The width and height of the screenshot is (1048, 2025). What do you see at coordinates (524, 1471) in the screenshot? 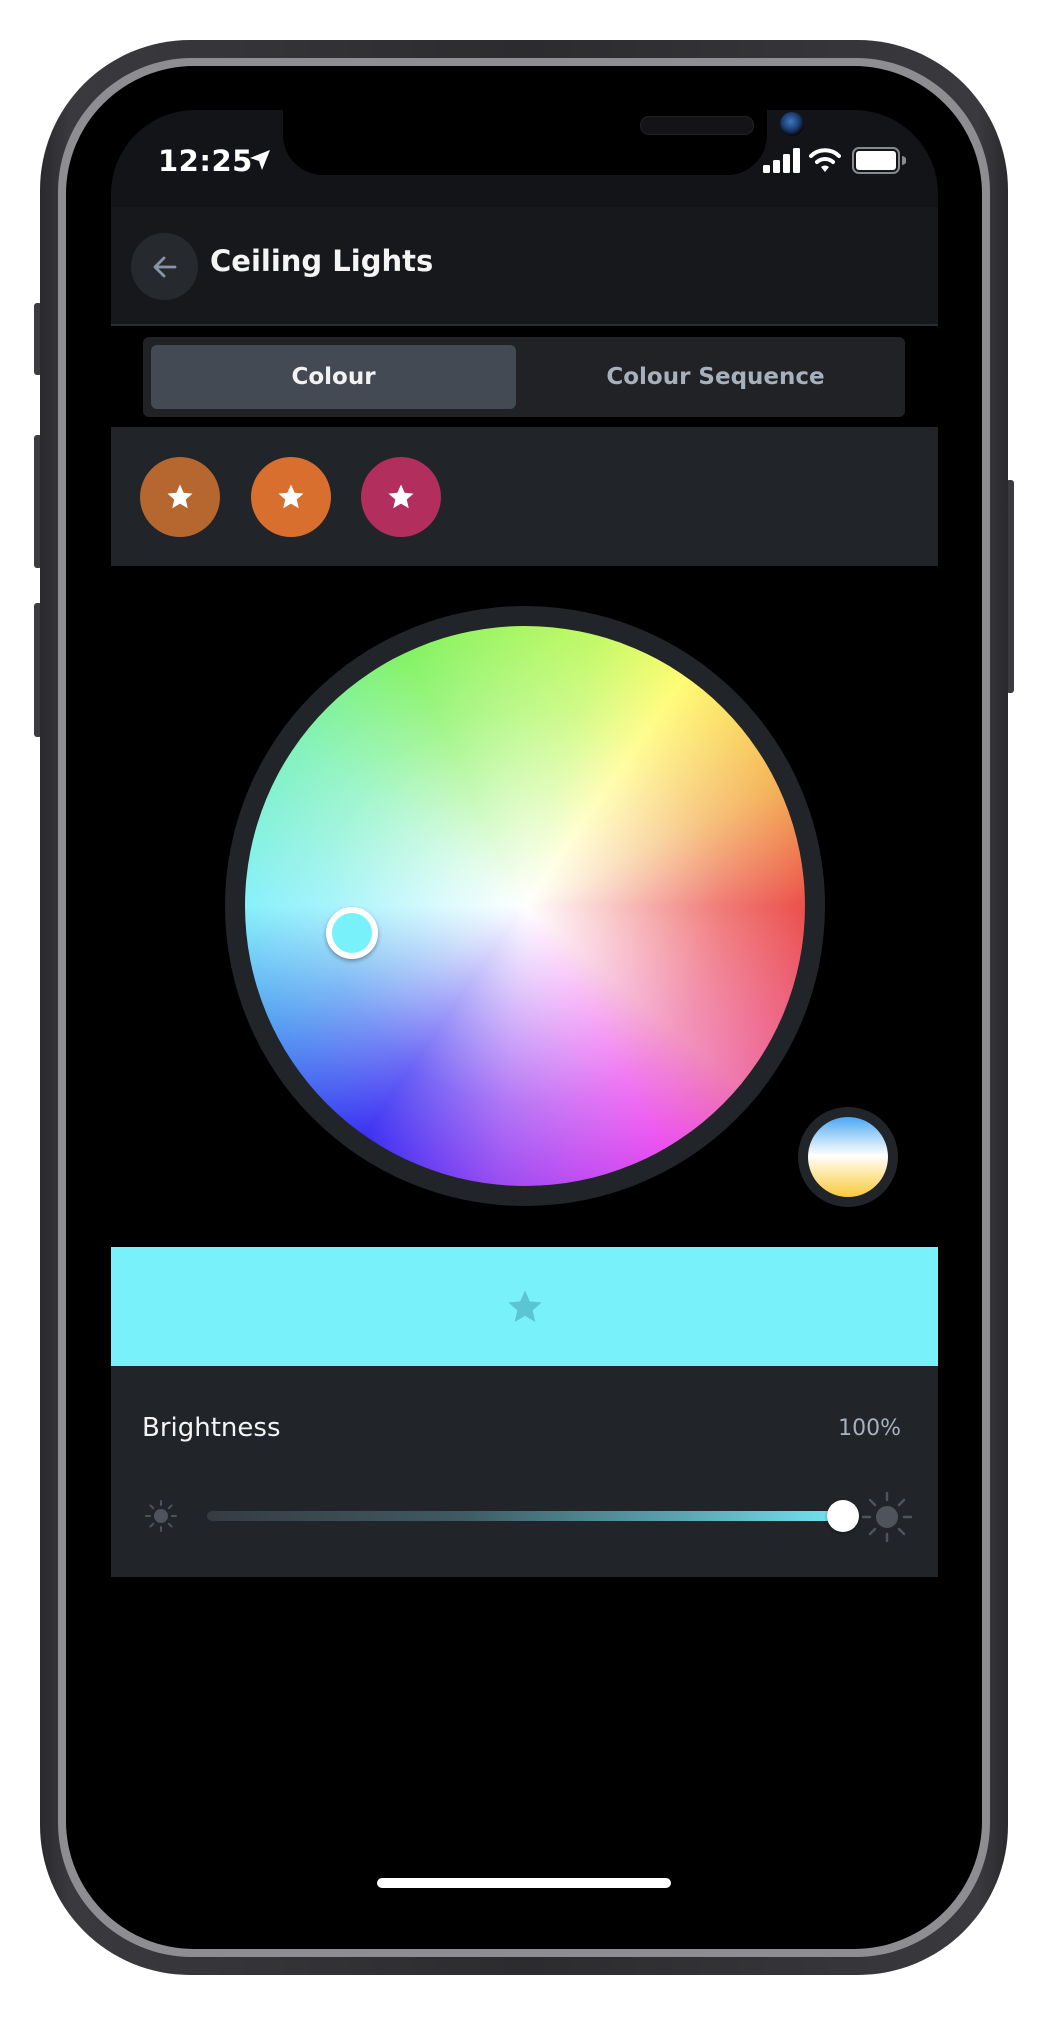
I see `brightness-panel: Brightness 100%` at bounding box center [524, 1471].